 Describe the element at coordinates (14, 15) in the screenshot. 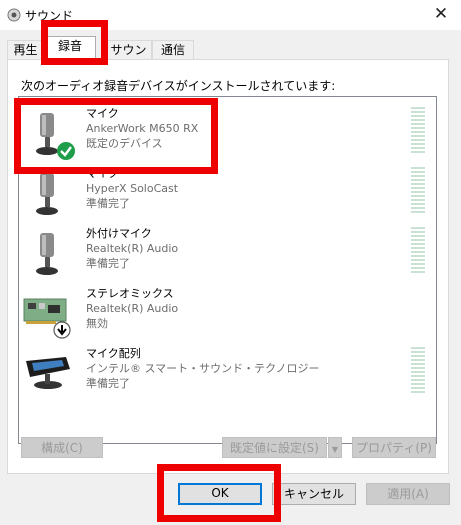

I see `speaker-icon` at that location.